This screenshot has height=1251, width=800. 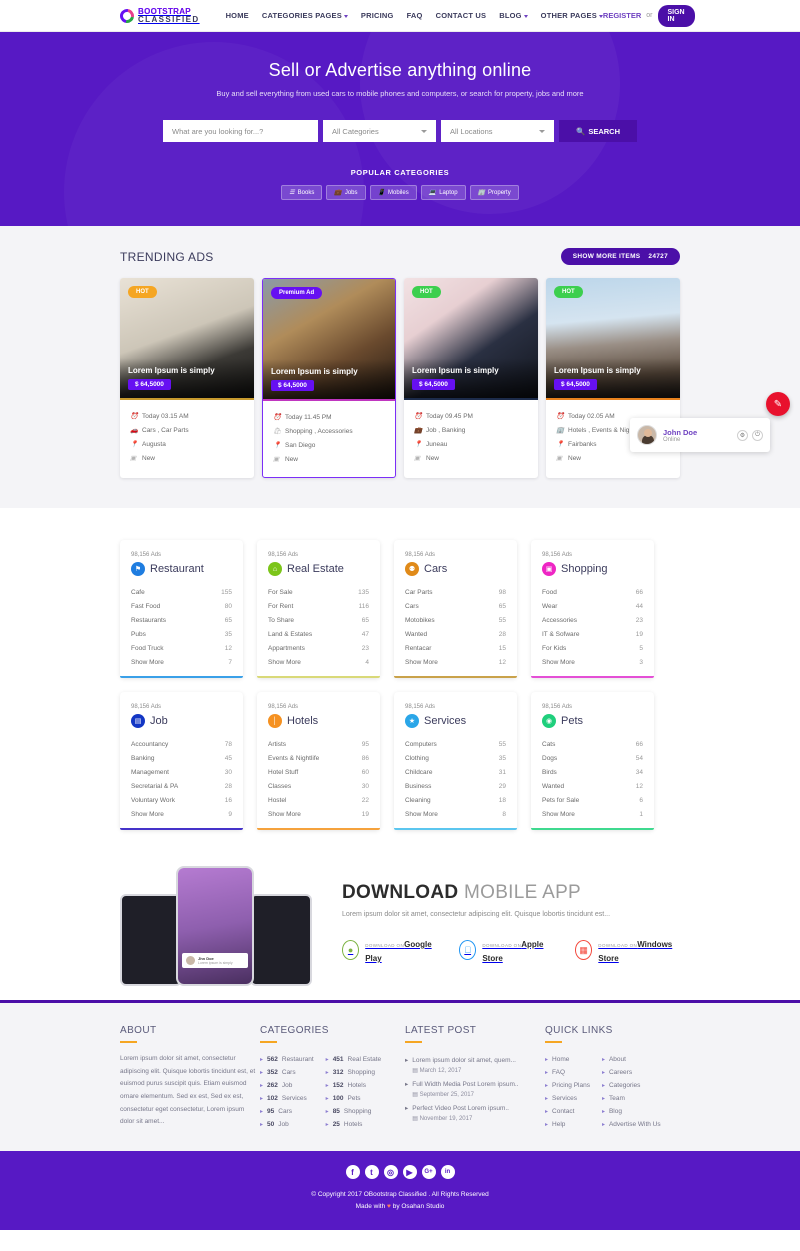 What do you see at coordinates (181, 592) in the screenshot?
I see `list-item: Cafe 155` at bounding box center [181, 592].